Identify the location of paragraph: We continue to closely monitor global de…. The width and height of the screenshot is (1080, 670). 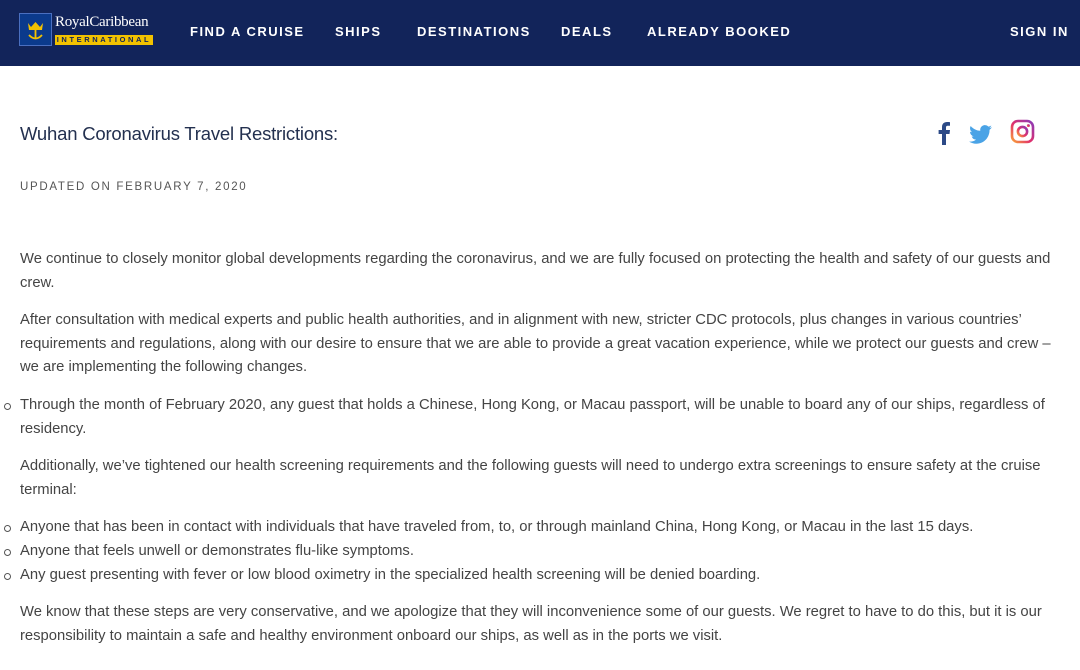
(535, 271).